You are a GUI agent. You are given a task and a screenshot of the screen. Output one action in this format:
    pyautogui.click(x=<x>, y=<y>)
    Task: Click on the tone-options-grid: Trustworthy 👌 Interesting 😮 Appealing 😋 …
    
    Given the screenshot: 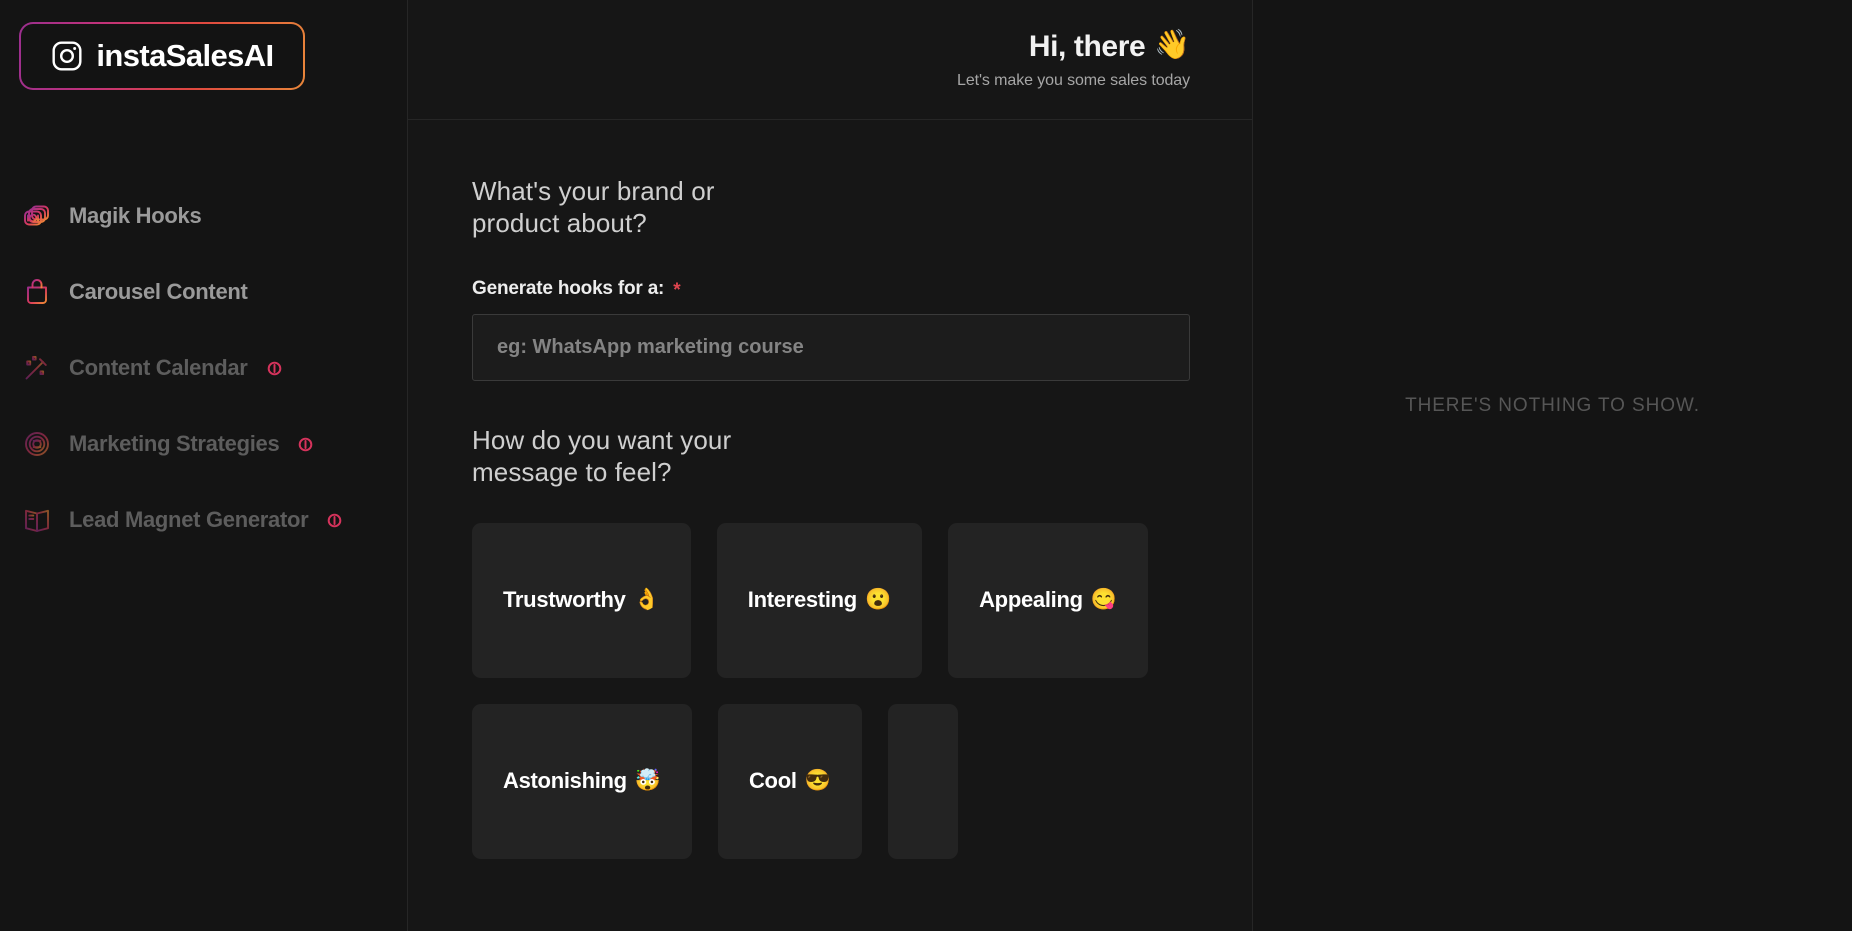 What is the action you would take?
    pyautogui.click(x=842, y=690)
    